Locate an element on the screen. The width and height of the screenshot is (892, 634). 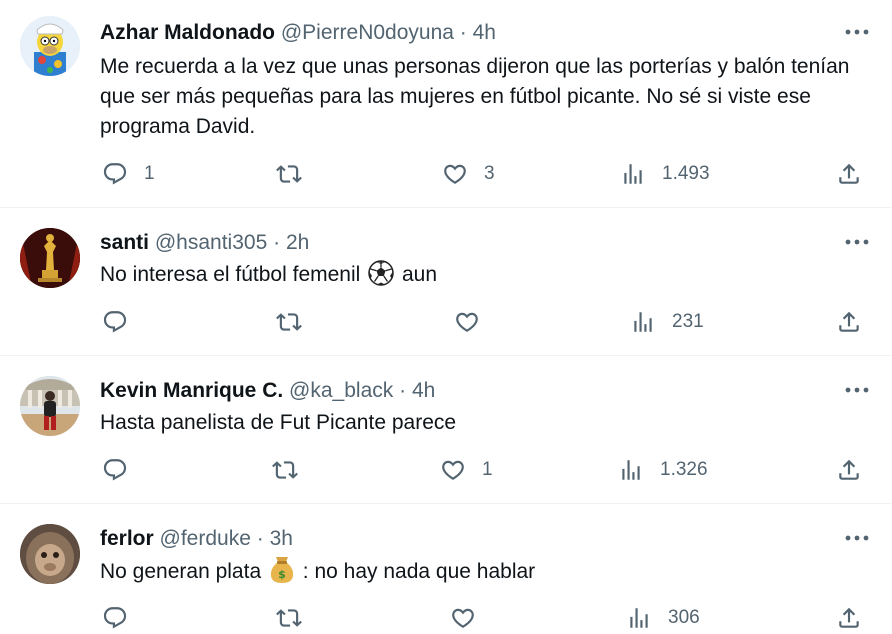
handle: @ferduke is located at coordinates (205, 538).